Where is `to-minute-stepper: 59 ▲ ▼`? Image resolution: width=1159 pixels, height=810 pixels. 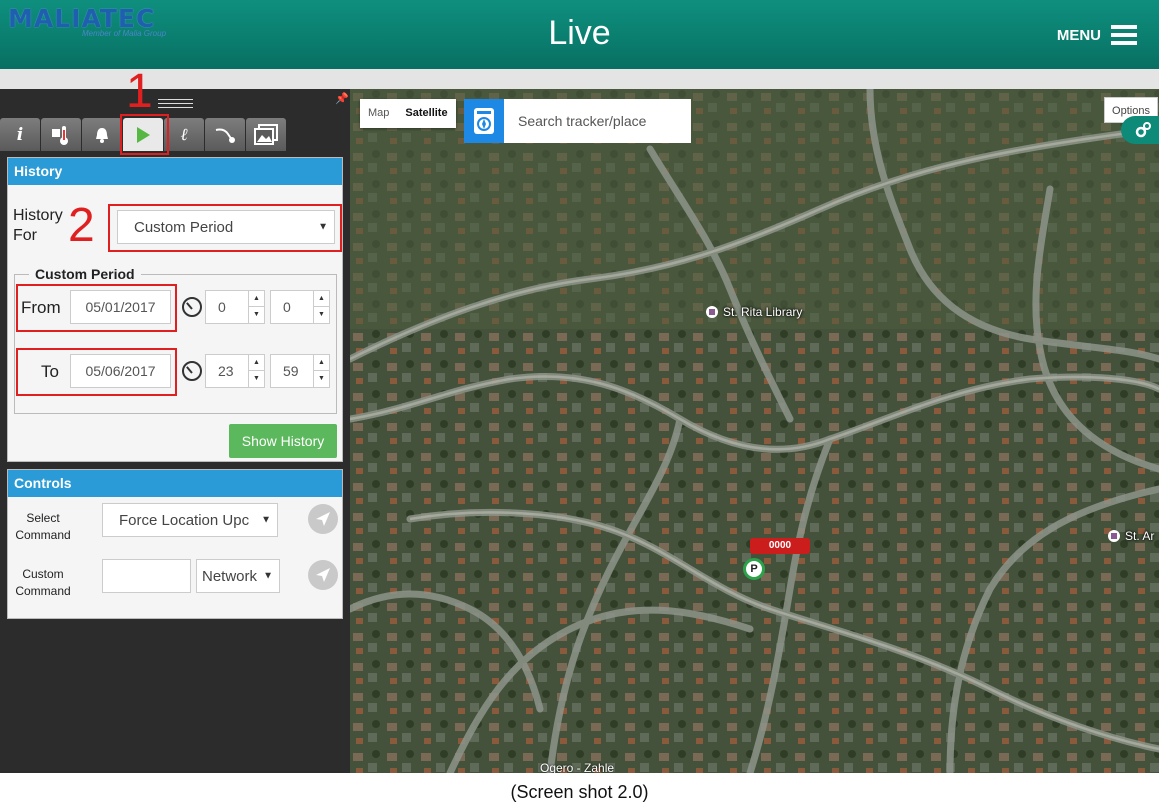 to-minute-stepper: 59 ▲ ▼ is located at coordinates (300, 371).